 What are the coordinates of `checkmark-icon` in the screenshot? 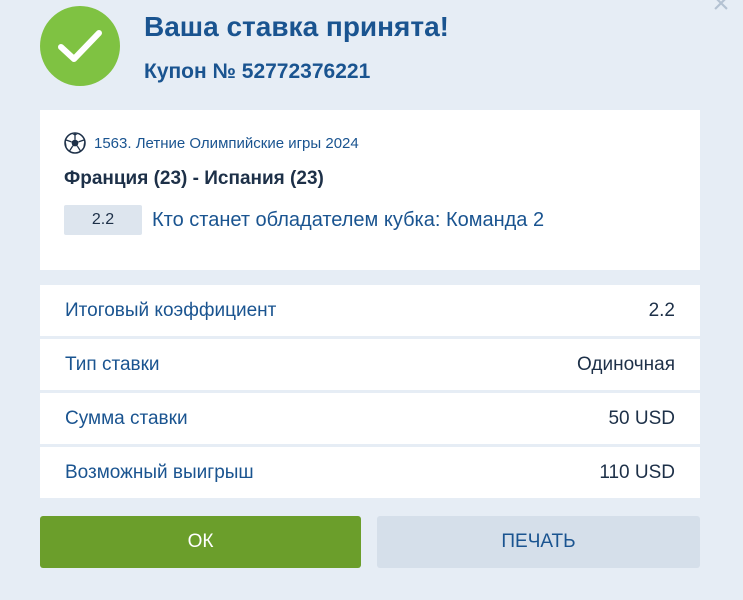 It's located at (80, 46).